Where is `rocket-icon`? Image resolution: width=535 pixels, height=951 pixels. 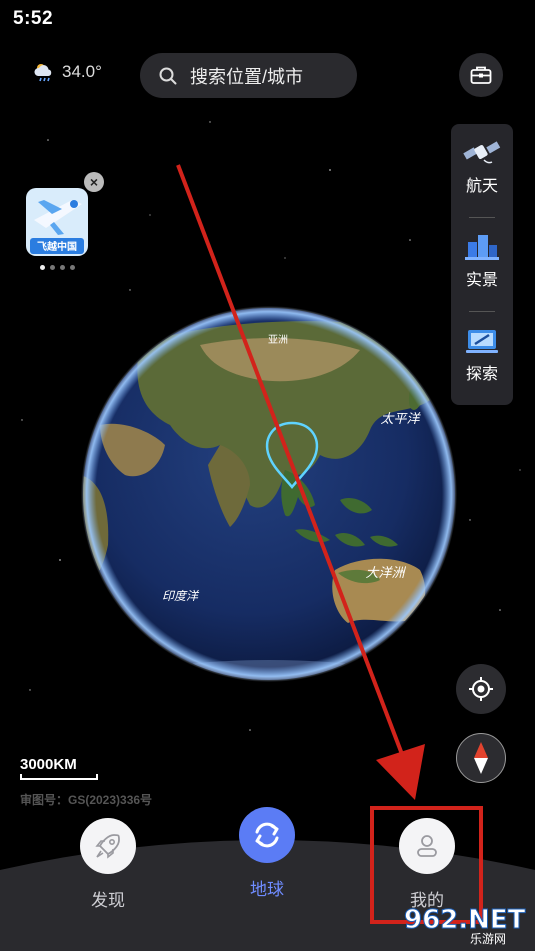
rocket-icon is located at coordinates (107, 846).